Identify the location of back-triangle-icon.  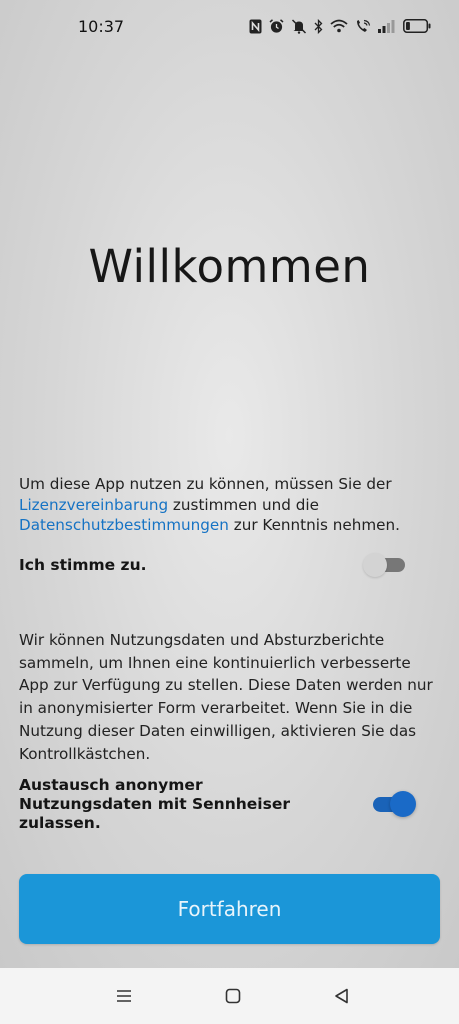
(342, 996).